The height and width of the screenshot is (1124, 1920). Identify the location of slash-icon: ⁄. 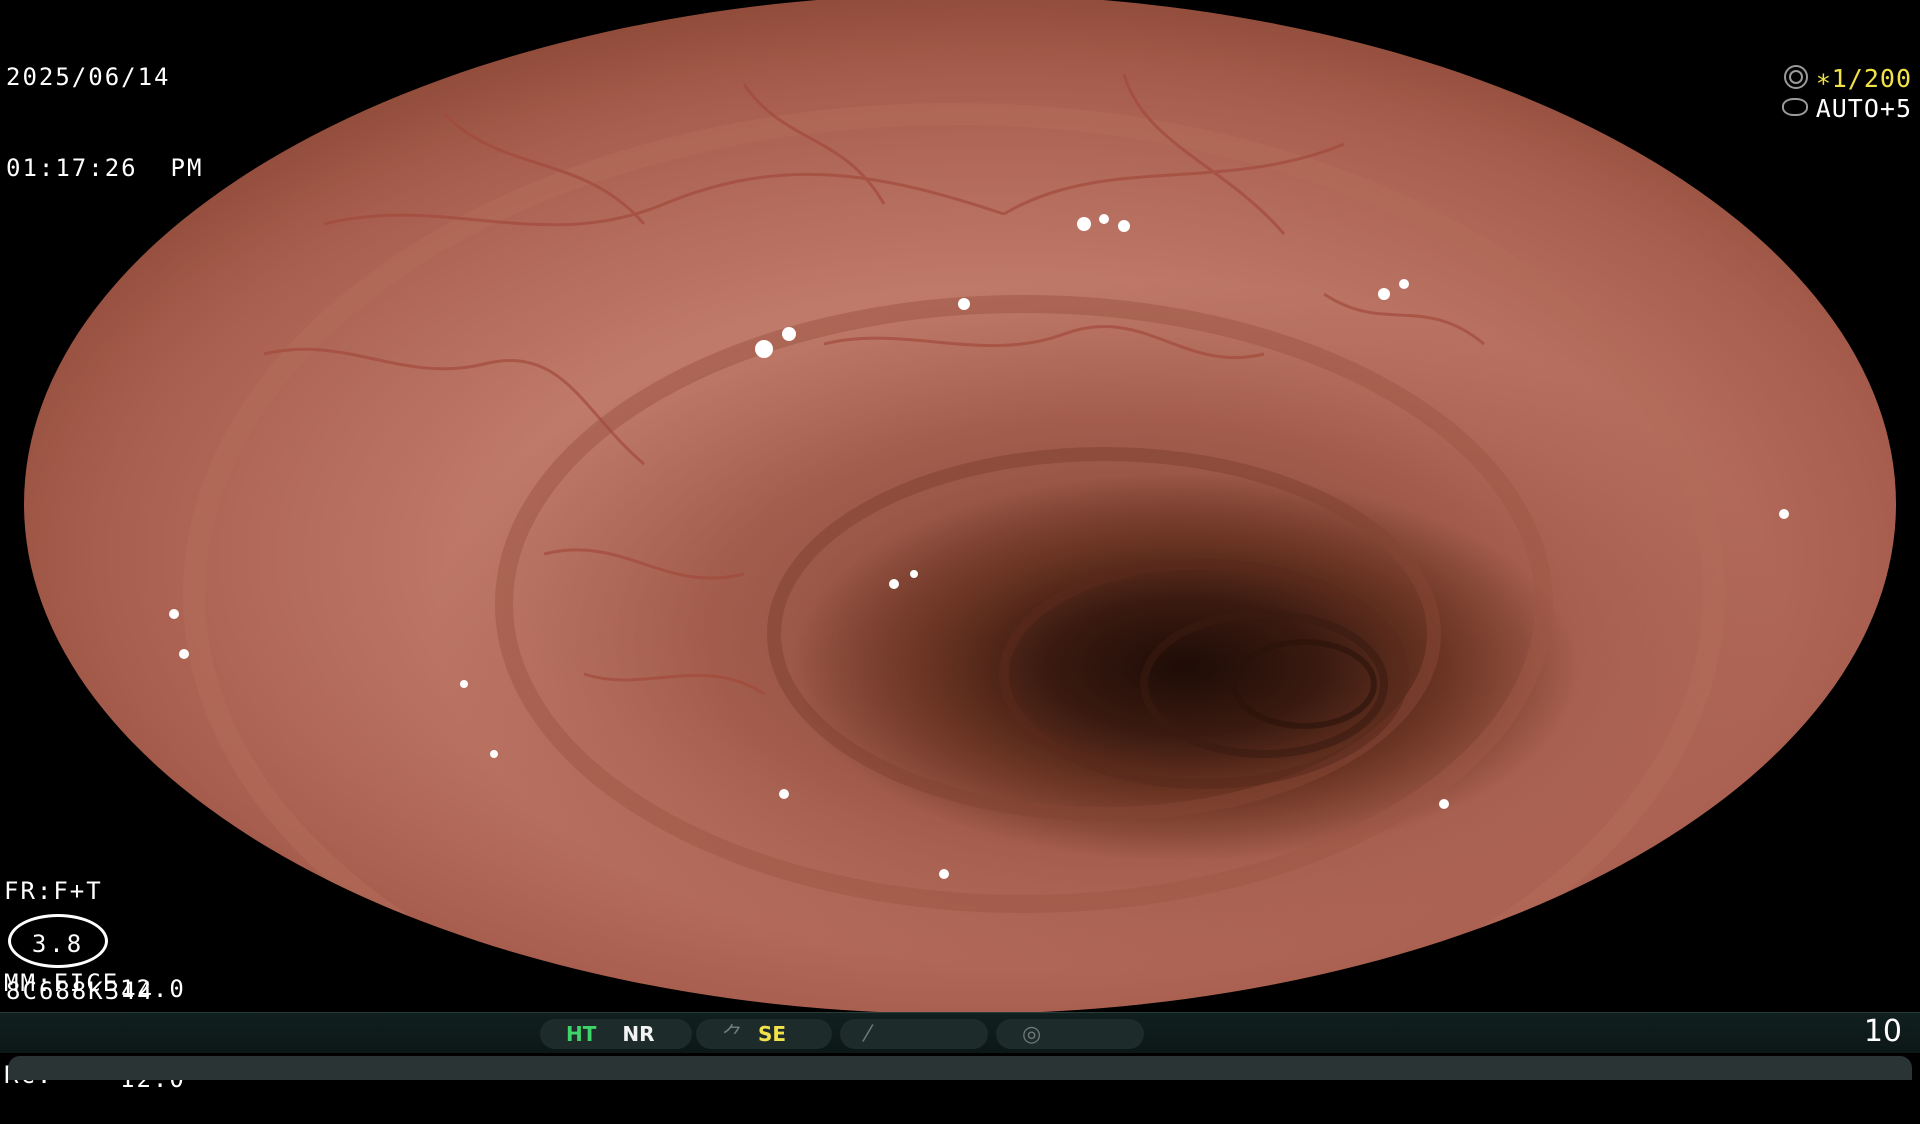
(868, 1034).